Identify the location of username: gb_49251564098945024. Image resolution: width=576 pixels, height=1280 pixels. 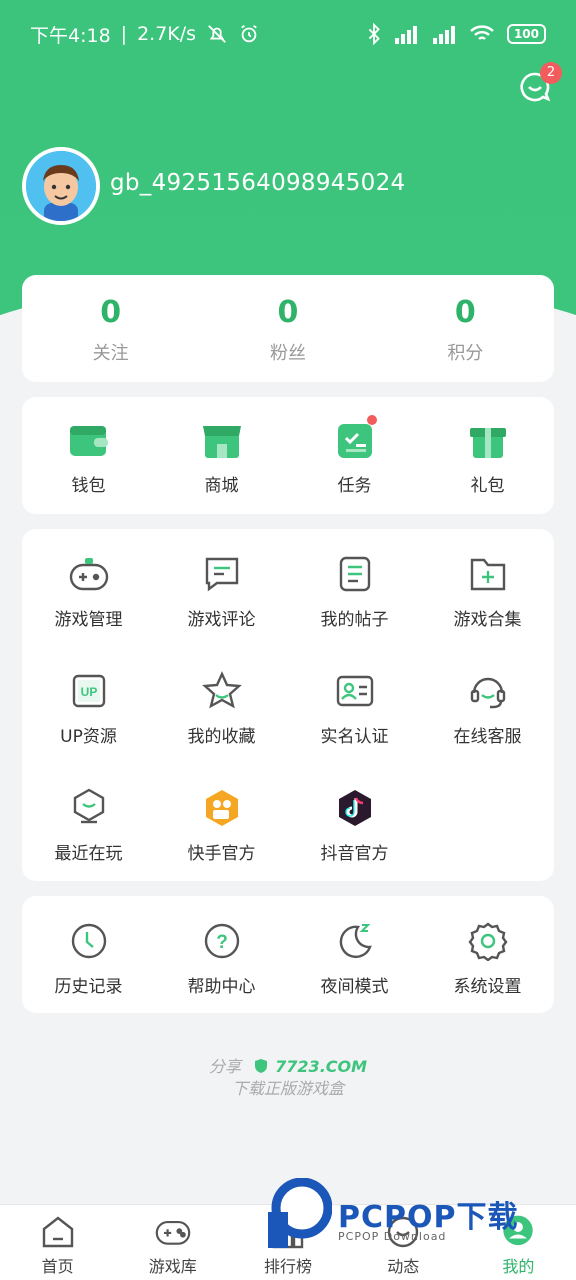
(257, 183).